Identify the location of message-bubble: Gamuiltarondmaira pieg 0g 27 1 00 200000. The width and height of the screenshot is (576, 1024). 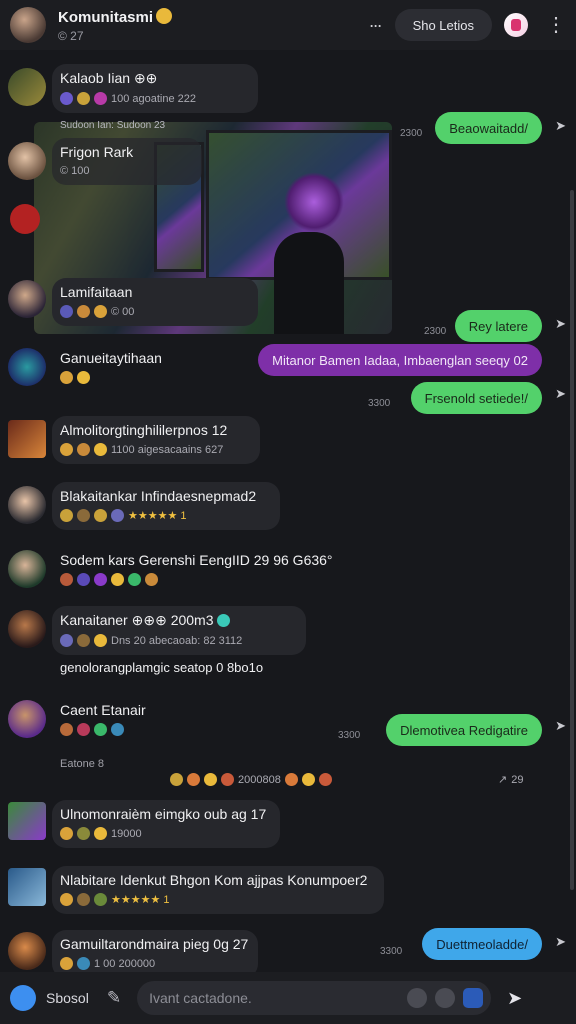
(155, 954).